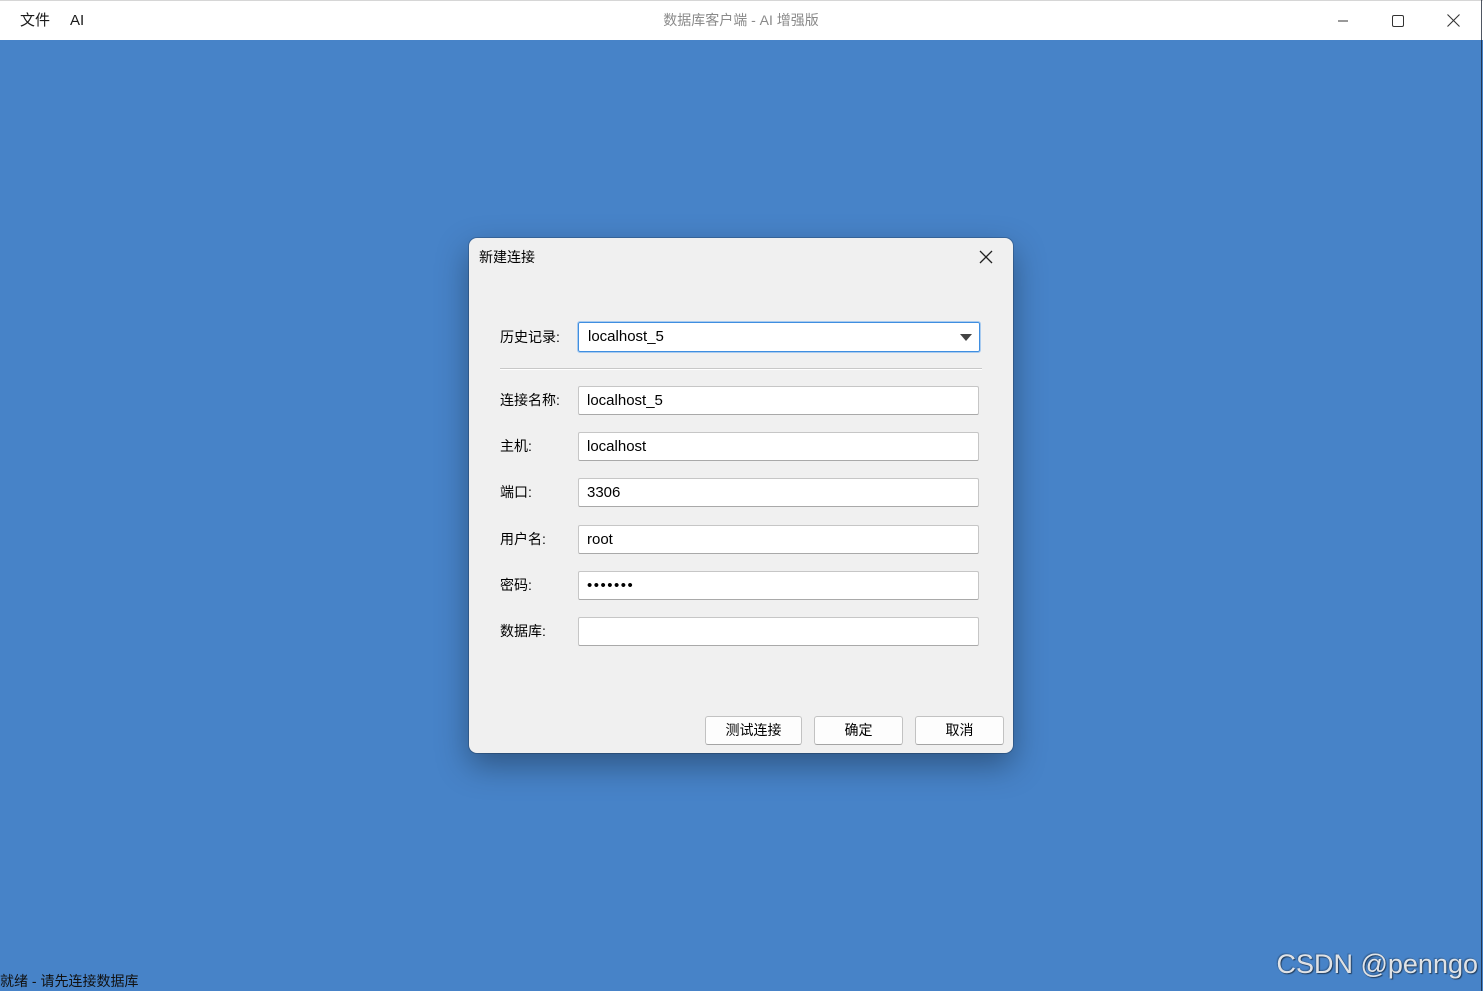  What do you see at coordinates (1377, 964) in the screenshot?
I see `watermark: CSDN @penngo` at bounding box center [1377, 964].